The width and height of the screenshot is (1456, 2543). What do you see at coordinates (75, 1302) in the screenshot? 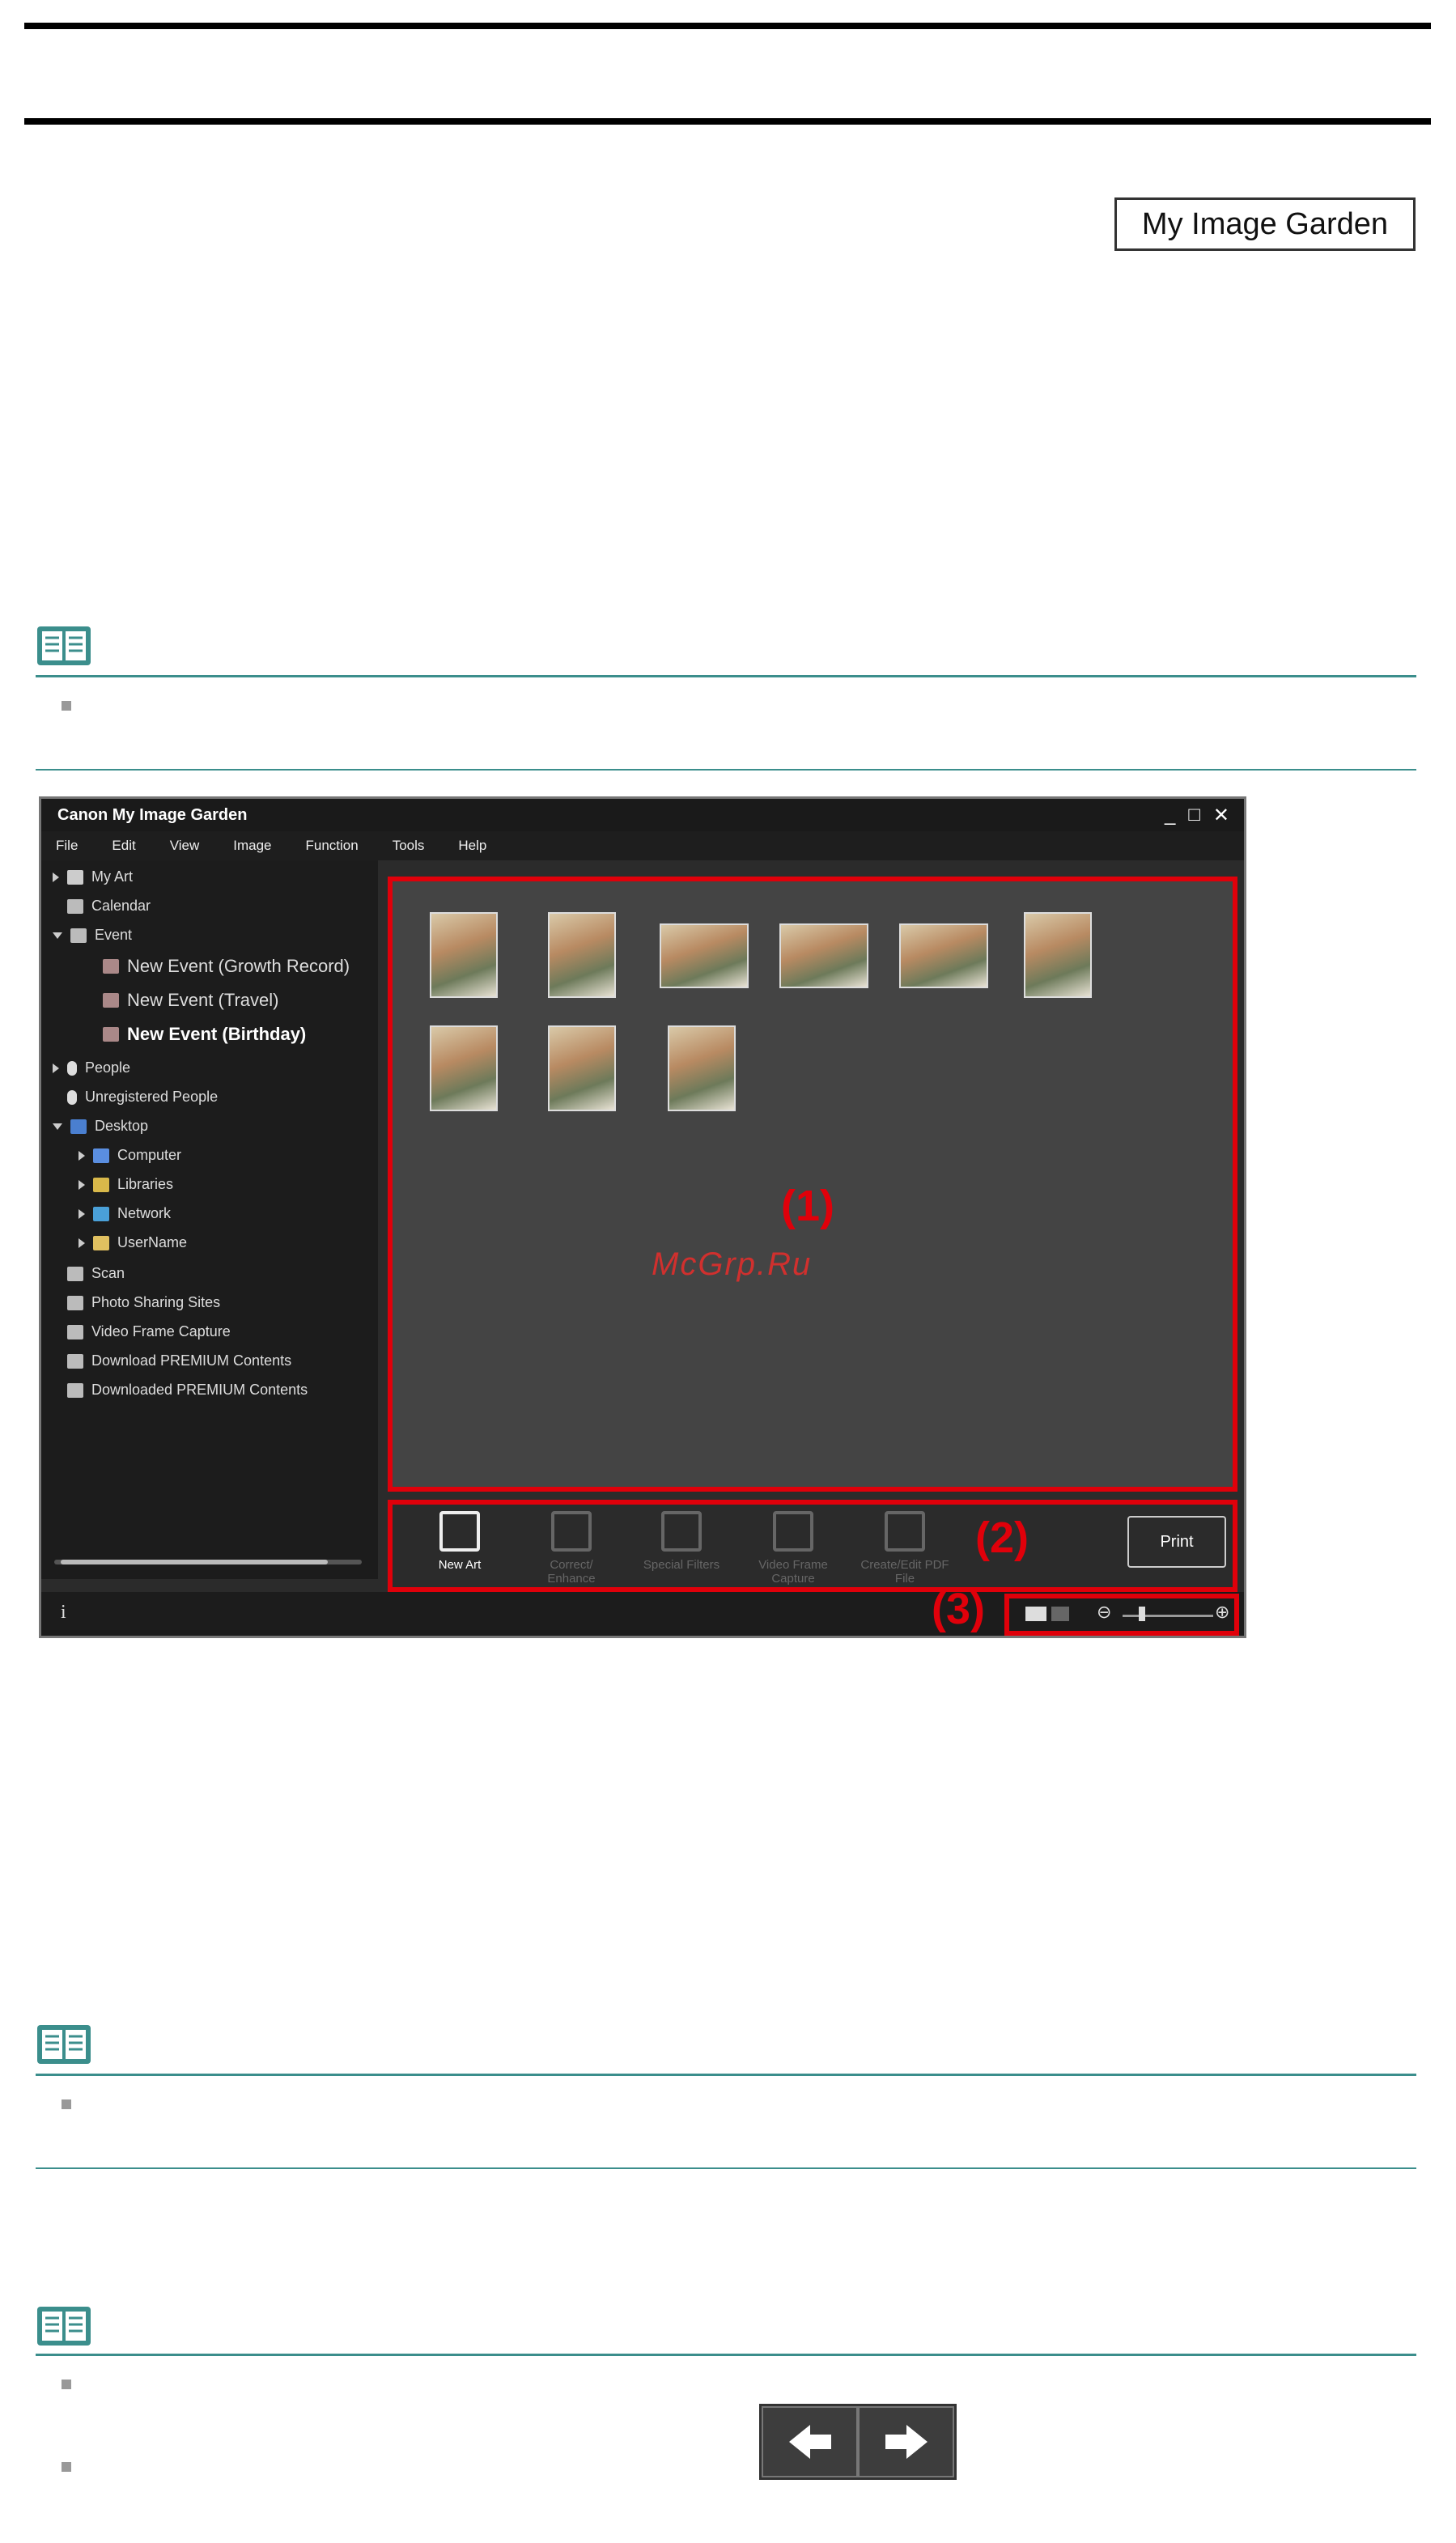
I see `photo-sharing-icon` at bounding box center [75, 1302].